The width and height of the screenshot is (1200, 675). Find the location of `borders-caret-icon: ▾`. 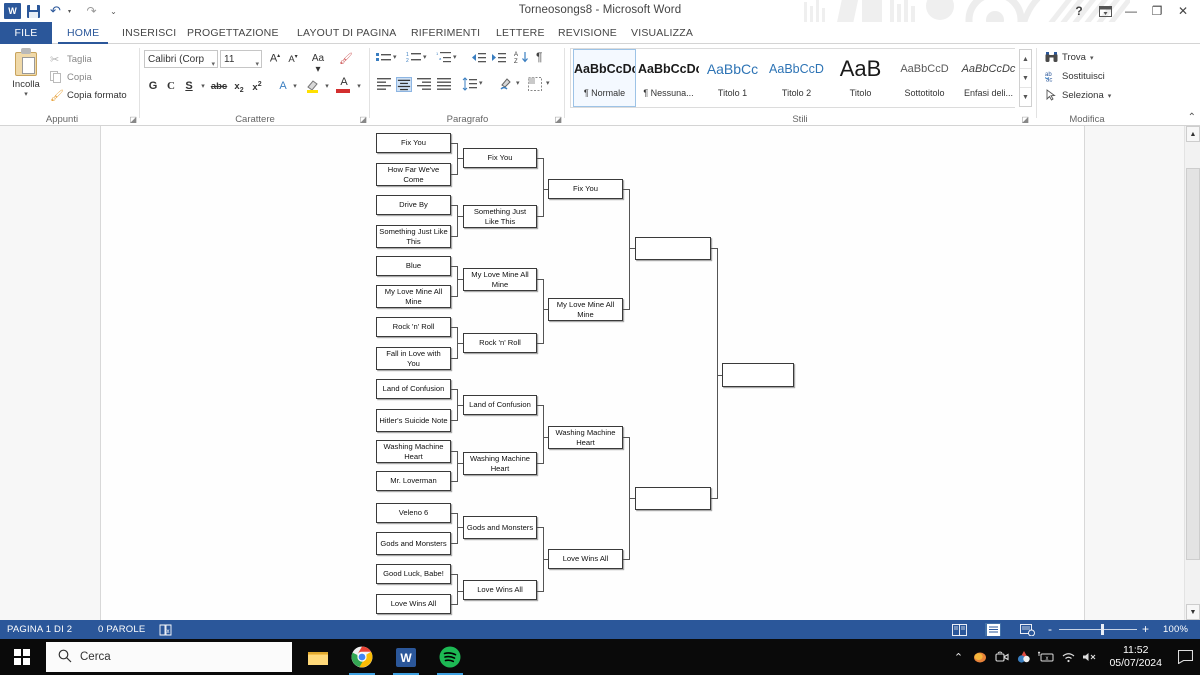

borders-caret-icon: ▾ is located at coordinates (554, 86).